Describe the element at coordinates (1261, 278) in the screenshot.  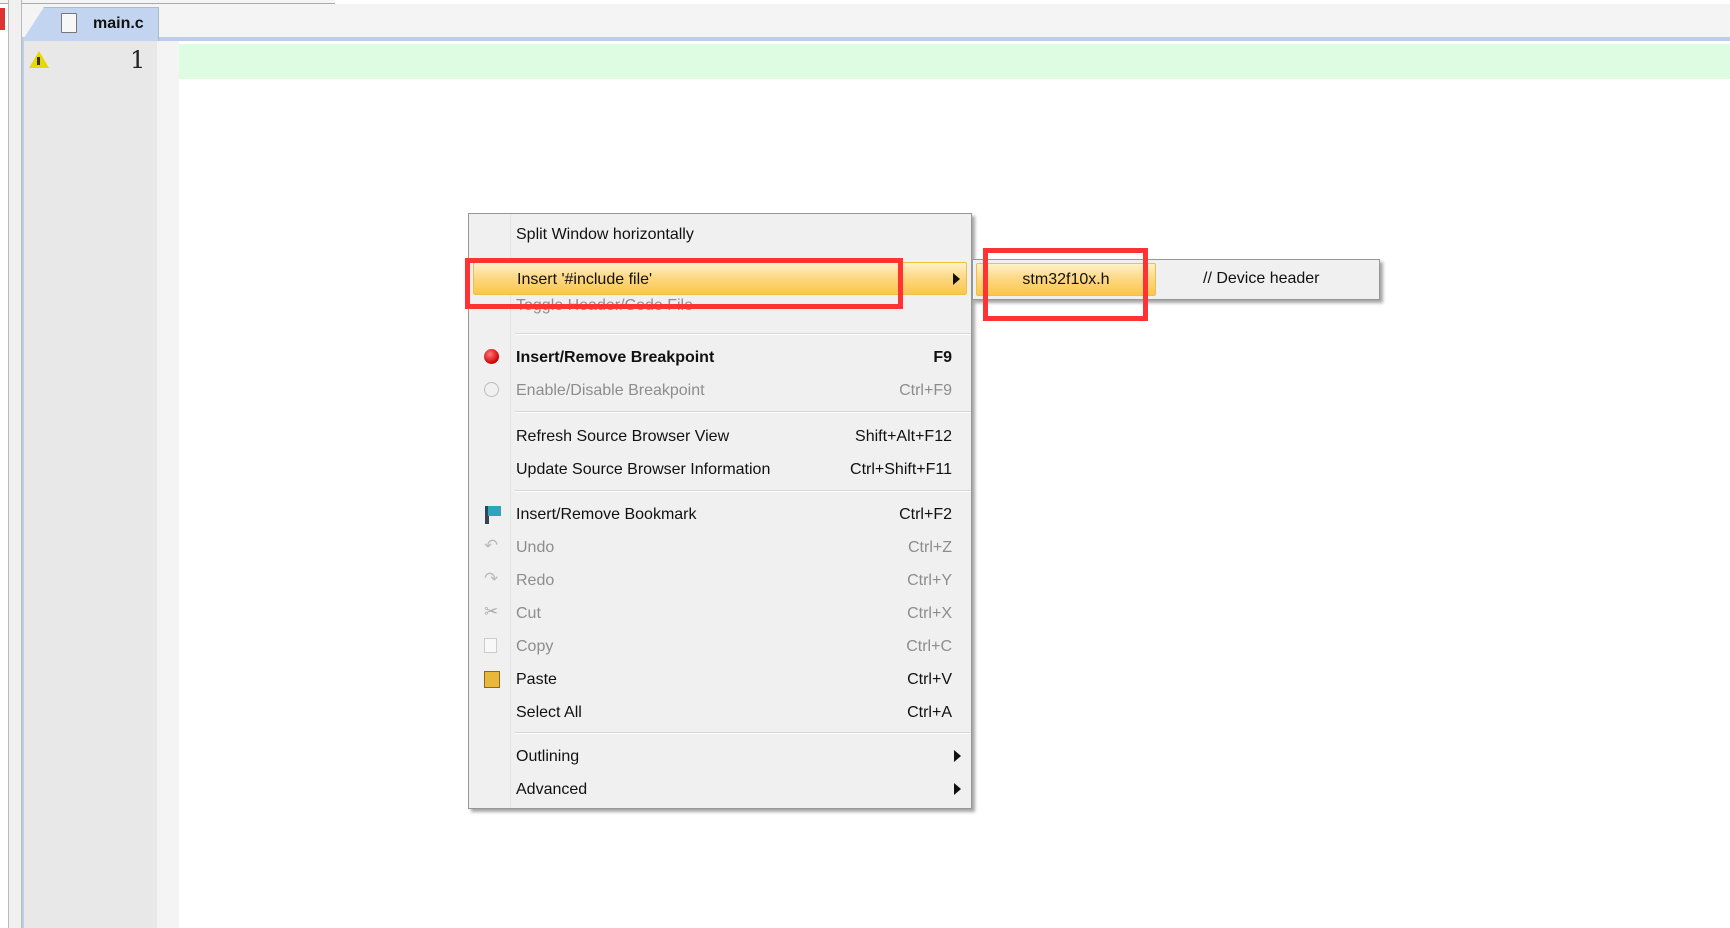
I see `submenu-item-description: // Device header` at that location.